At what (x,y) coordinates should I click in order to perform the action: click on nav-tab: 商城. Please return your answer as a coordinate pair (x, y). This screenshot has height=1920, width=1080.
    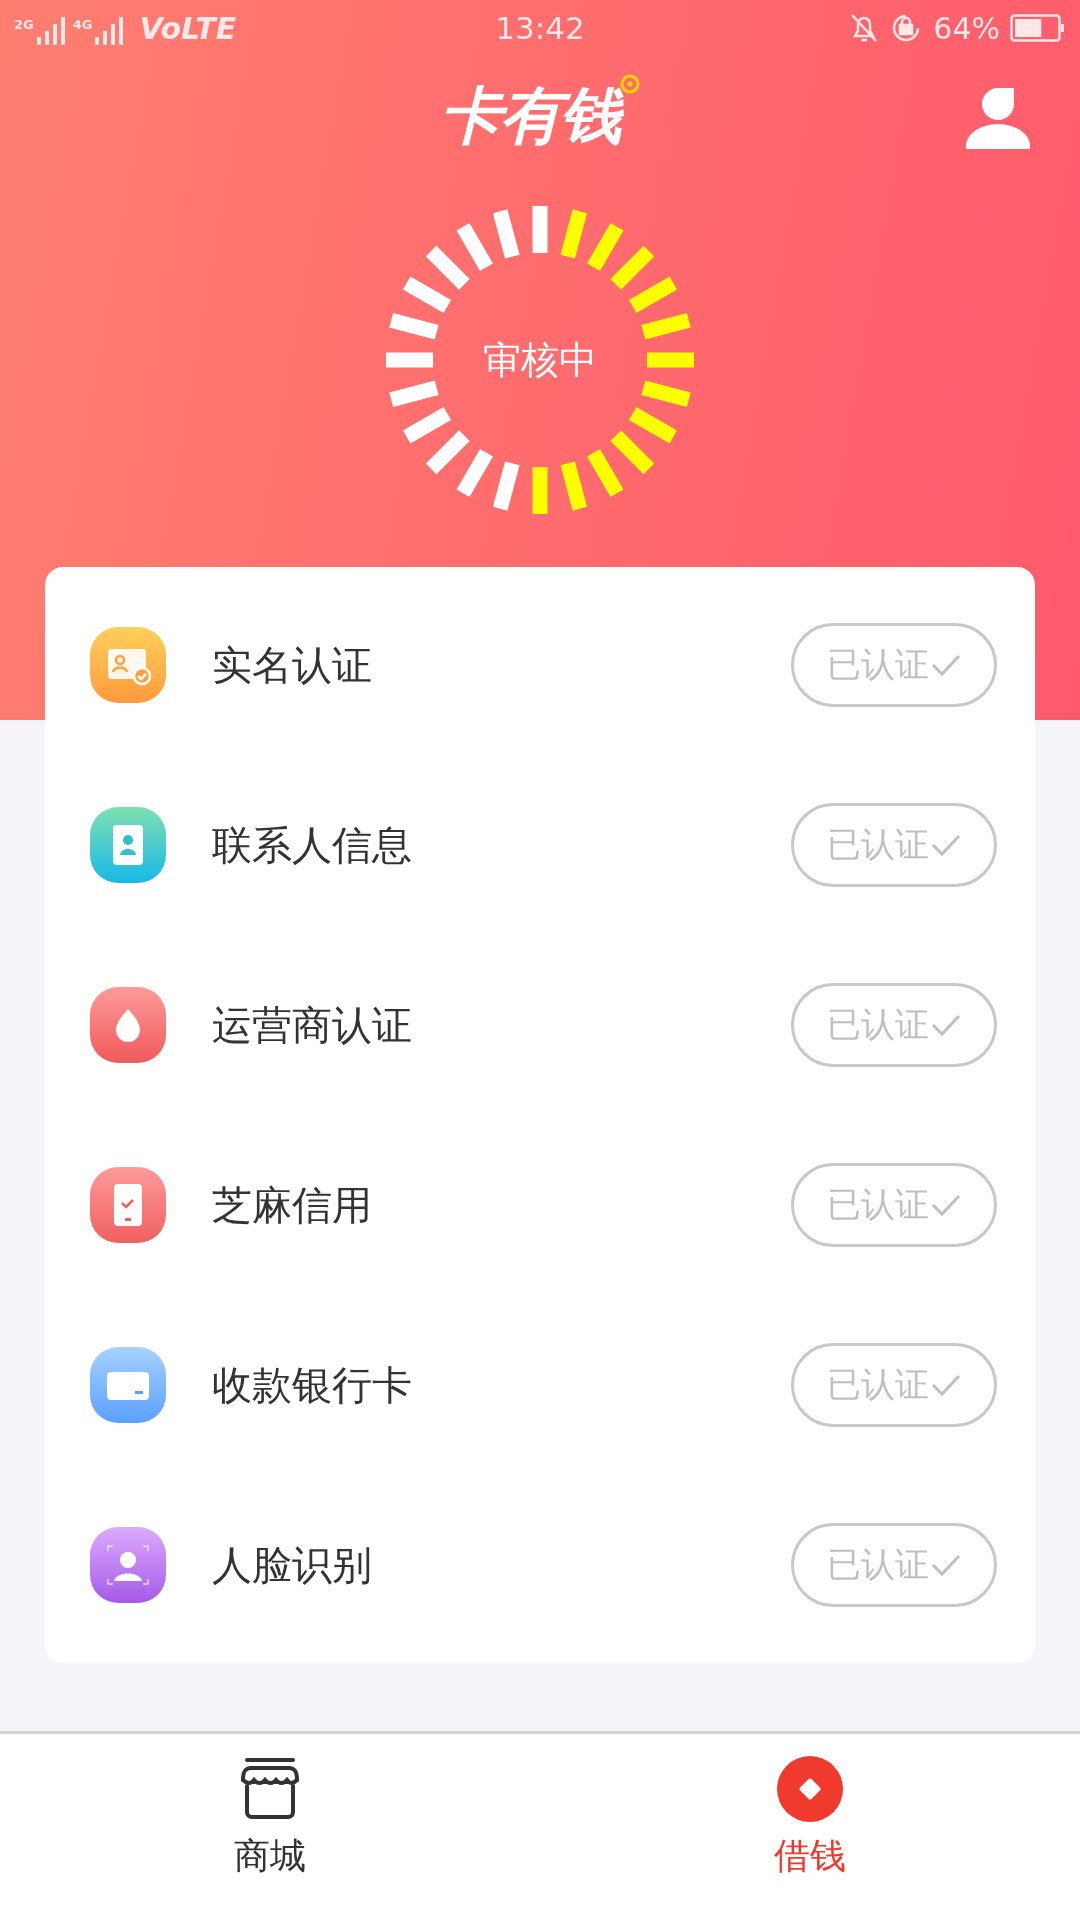
    Looking at the image, I should click on (270, 1827).